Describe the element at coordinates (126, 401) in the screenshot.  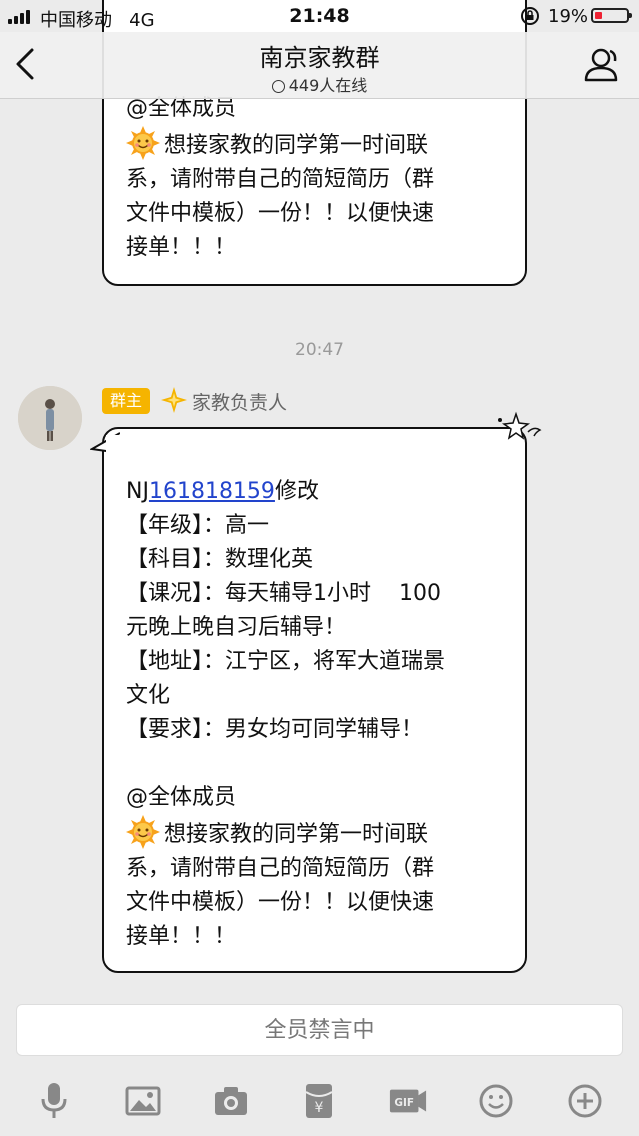
I see `group-owner-badge: 群主` at that location.